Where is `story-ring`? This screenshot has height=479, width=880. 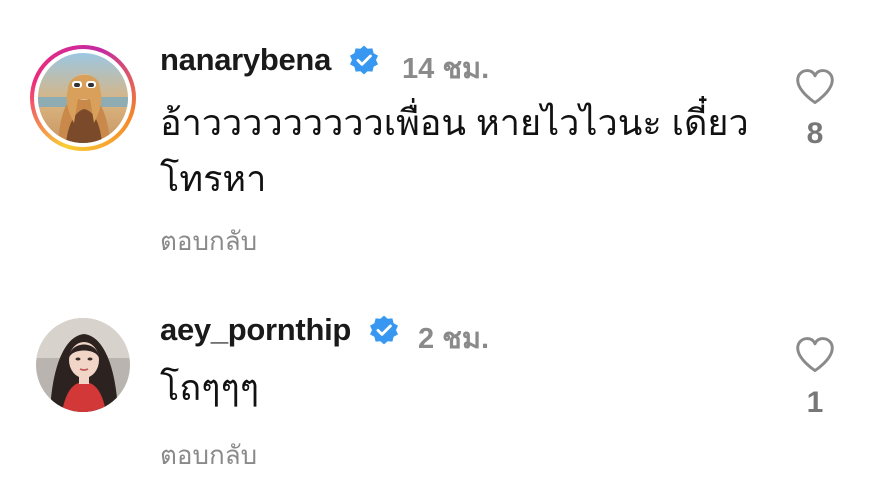 story-ring is located at coordinates (83, 98).